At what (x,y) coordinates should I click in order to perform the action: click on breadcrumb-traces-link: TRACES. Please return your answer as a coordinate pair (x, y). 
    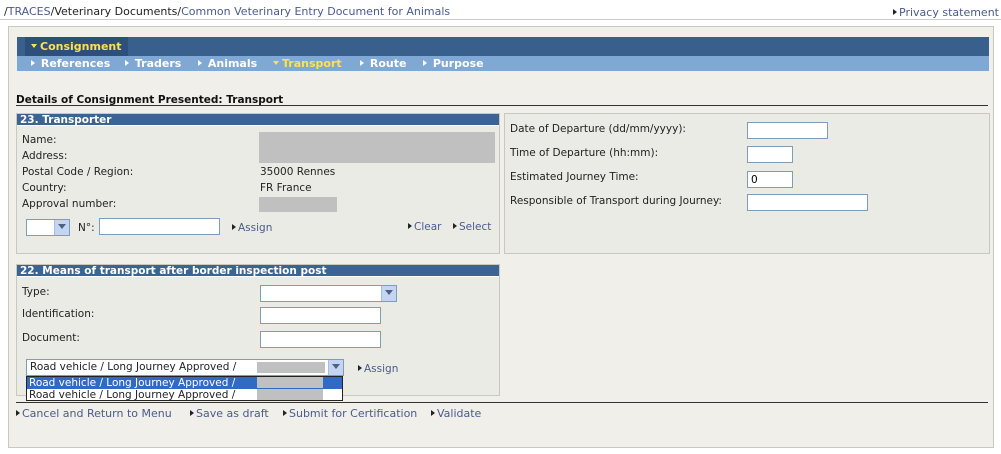
    Looking at the image, I should click on (29, 11).